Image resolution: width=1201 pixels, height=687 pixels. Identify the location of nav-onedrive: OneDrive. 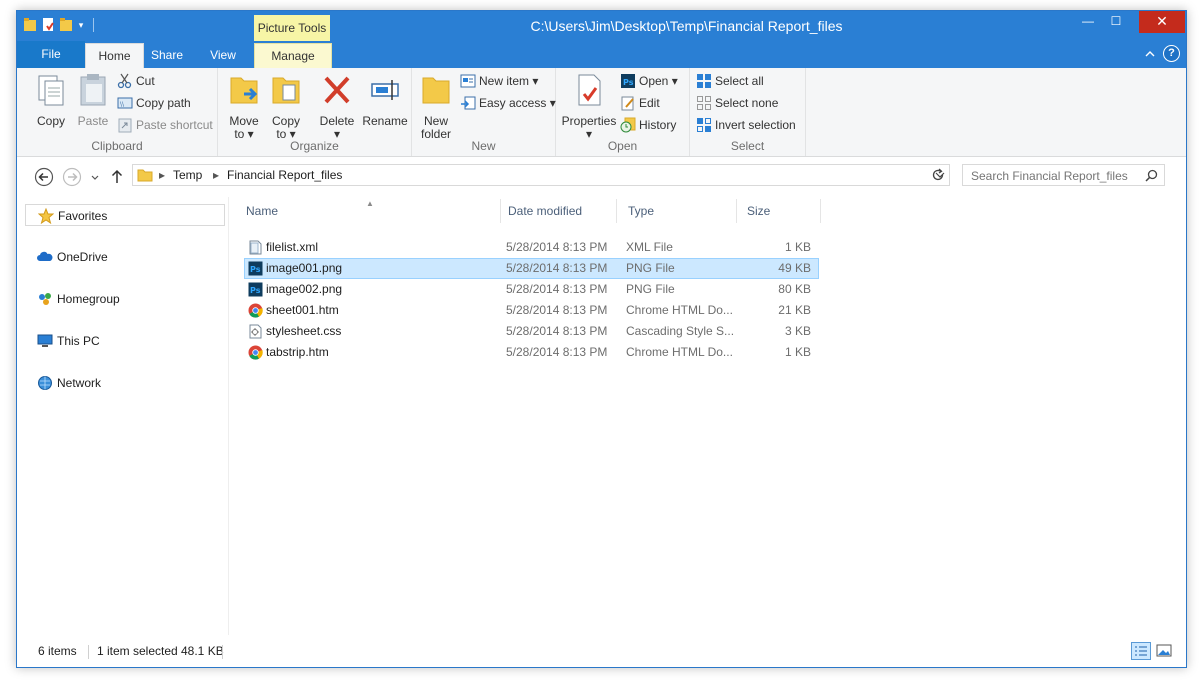
(125, 257).